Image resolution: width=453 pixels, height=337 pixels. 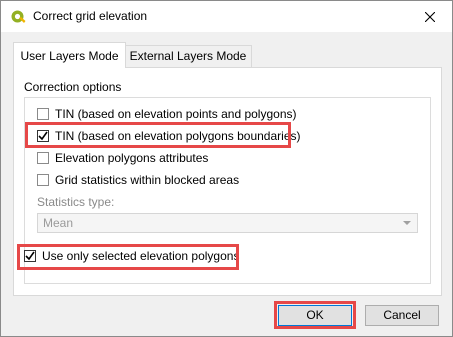 What do you see at coordinates (69, 55) in the screenshot?
I see `tab-user-layers-mode: User Layers Mode` at bounding box center [69, 55].